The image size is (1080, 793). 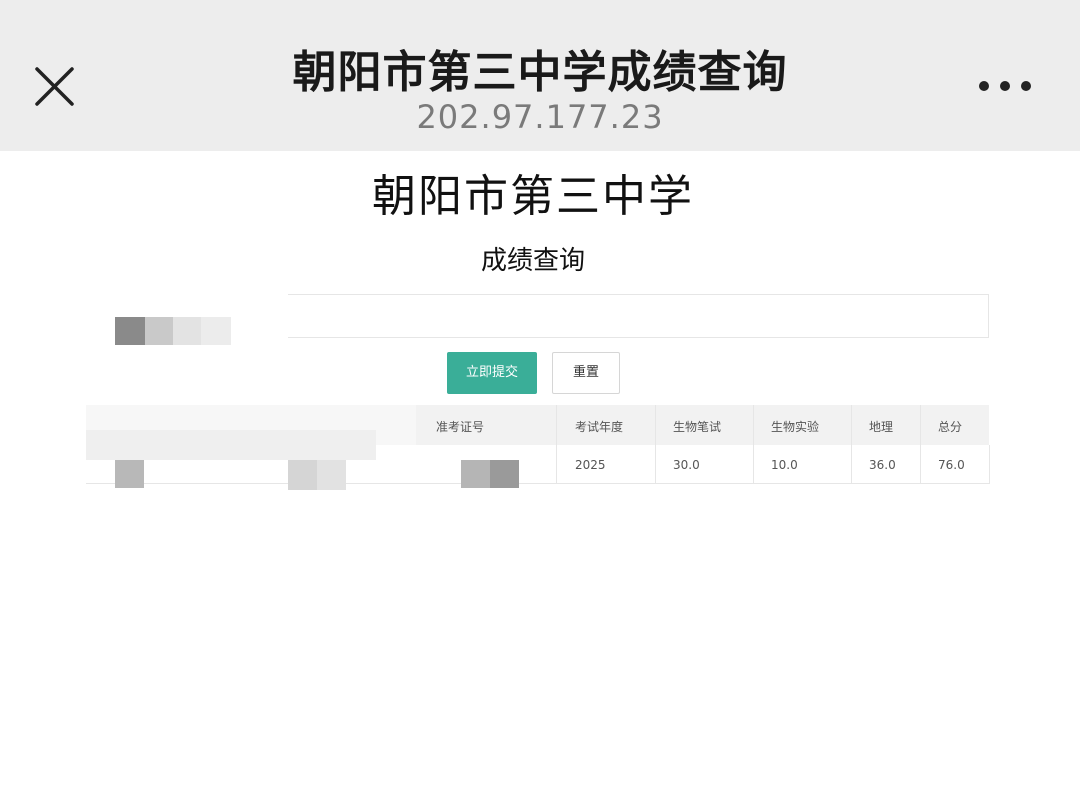 I want to click on section-title: 成绩查询, so click(x=532, y=261).